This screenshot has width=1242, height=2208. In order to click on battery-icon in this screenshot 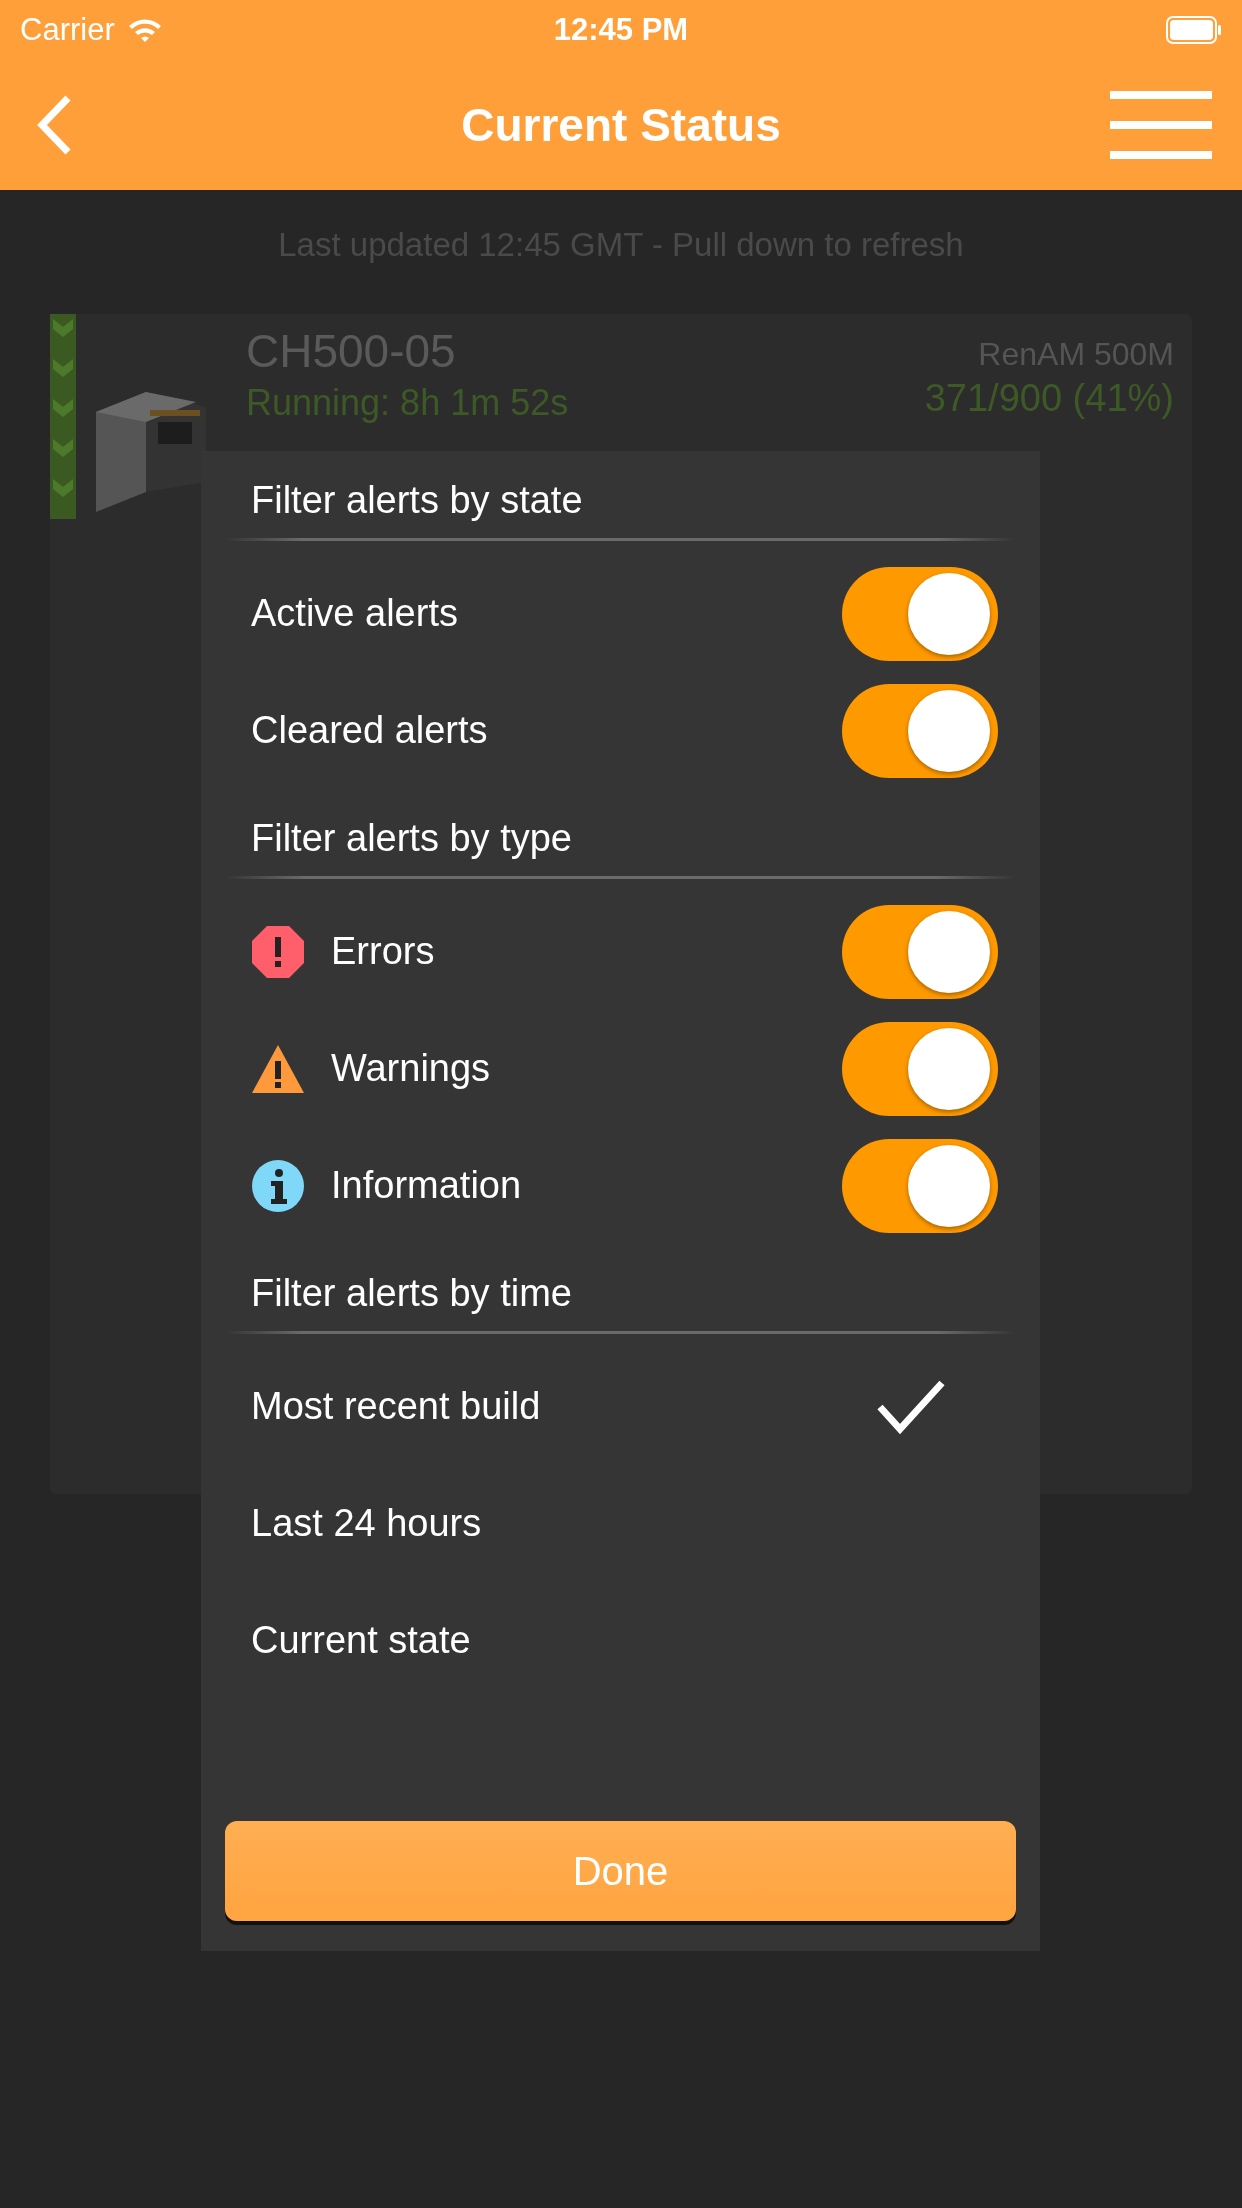, I will do `click(1194, 30)`.